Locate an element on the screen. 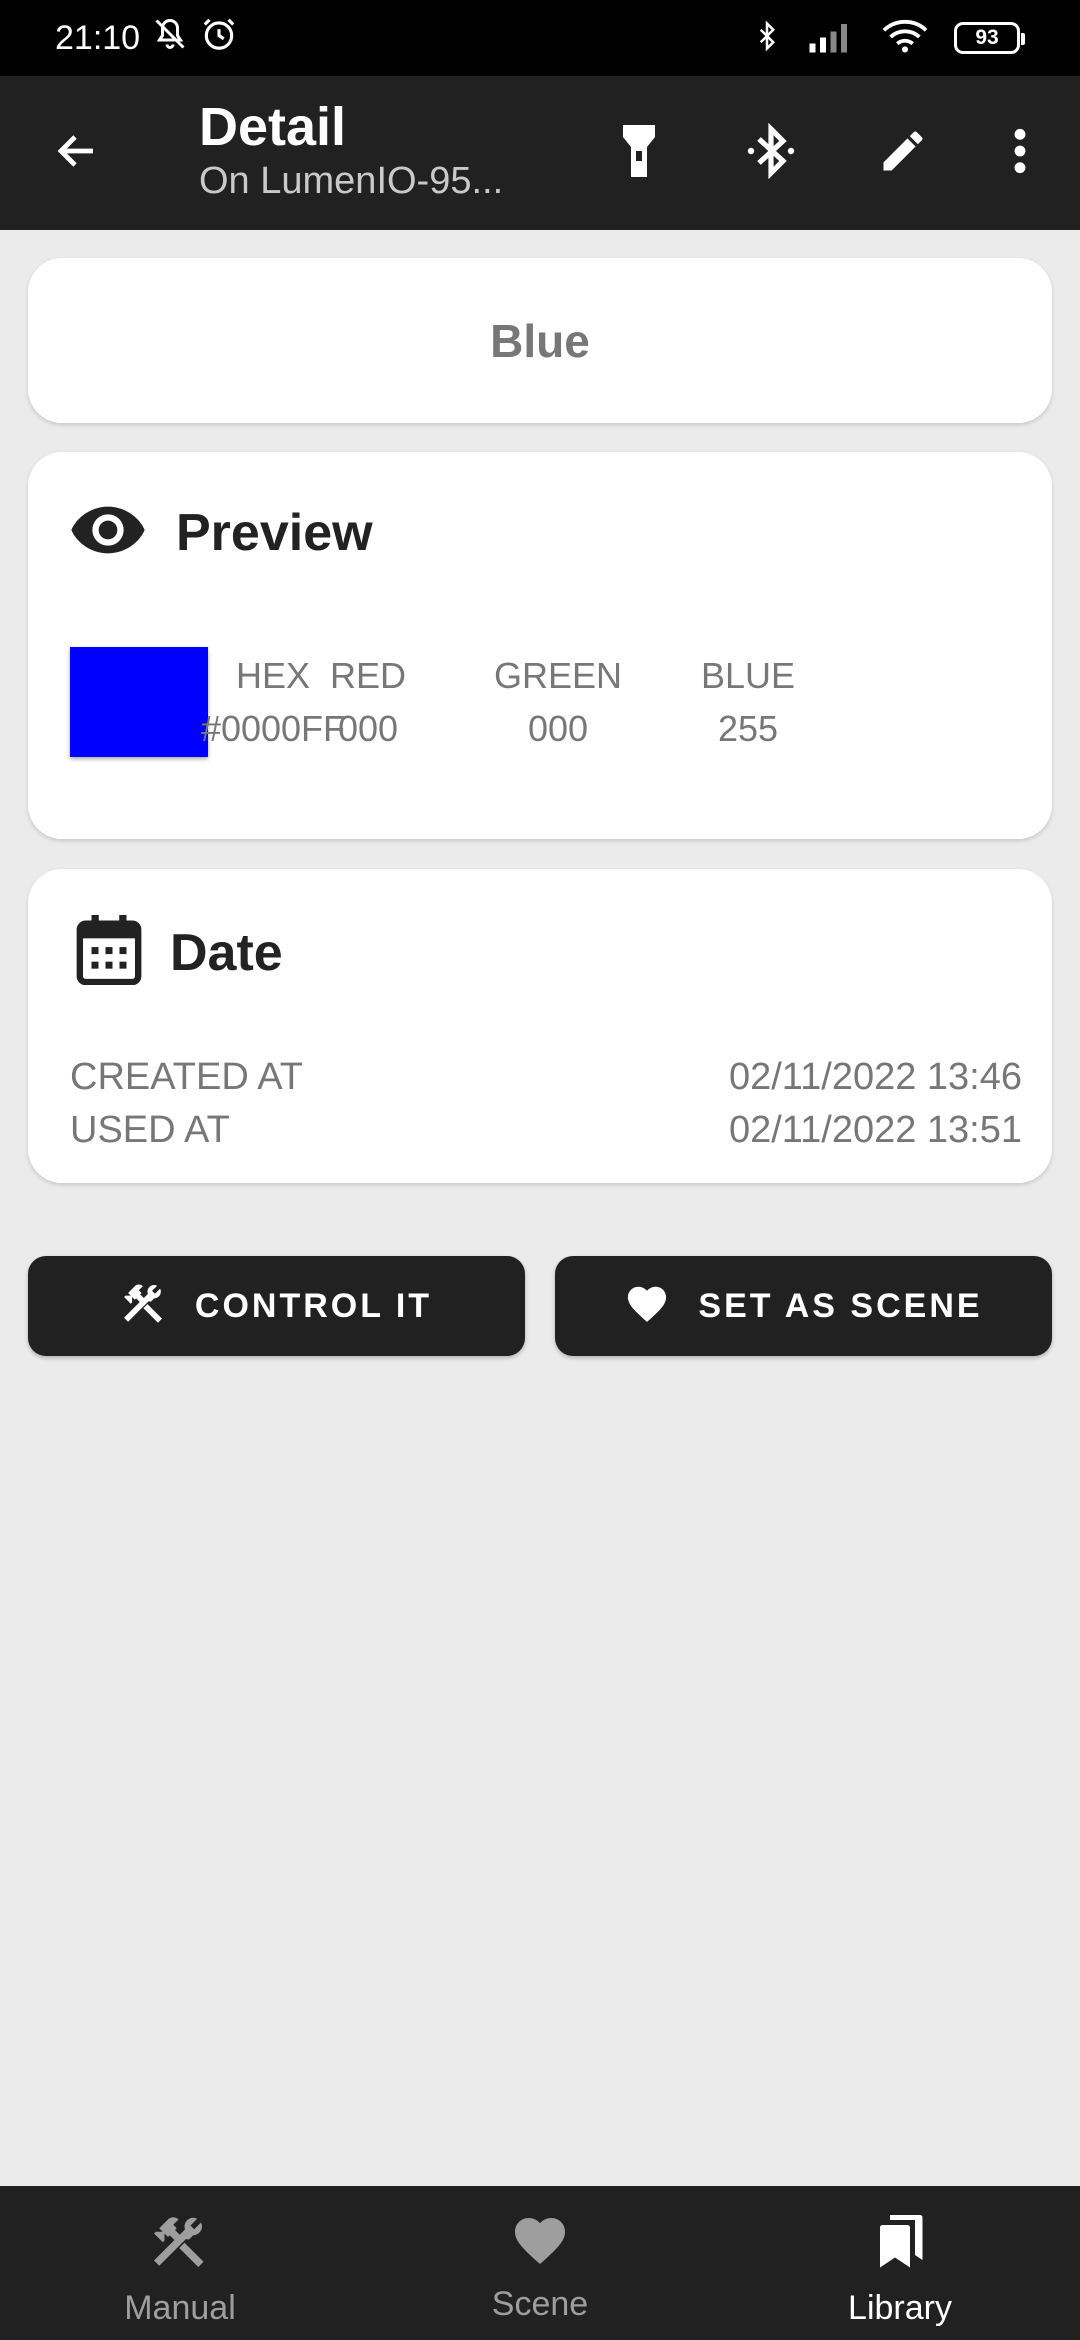 The image size is (1080, 2340). flashlight-icon is located at coordinates (639, 153).